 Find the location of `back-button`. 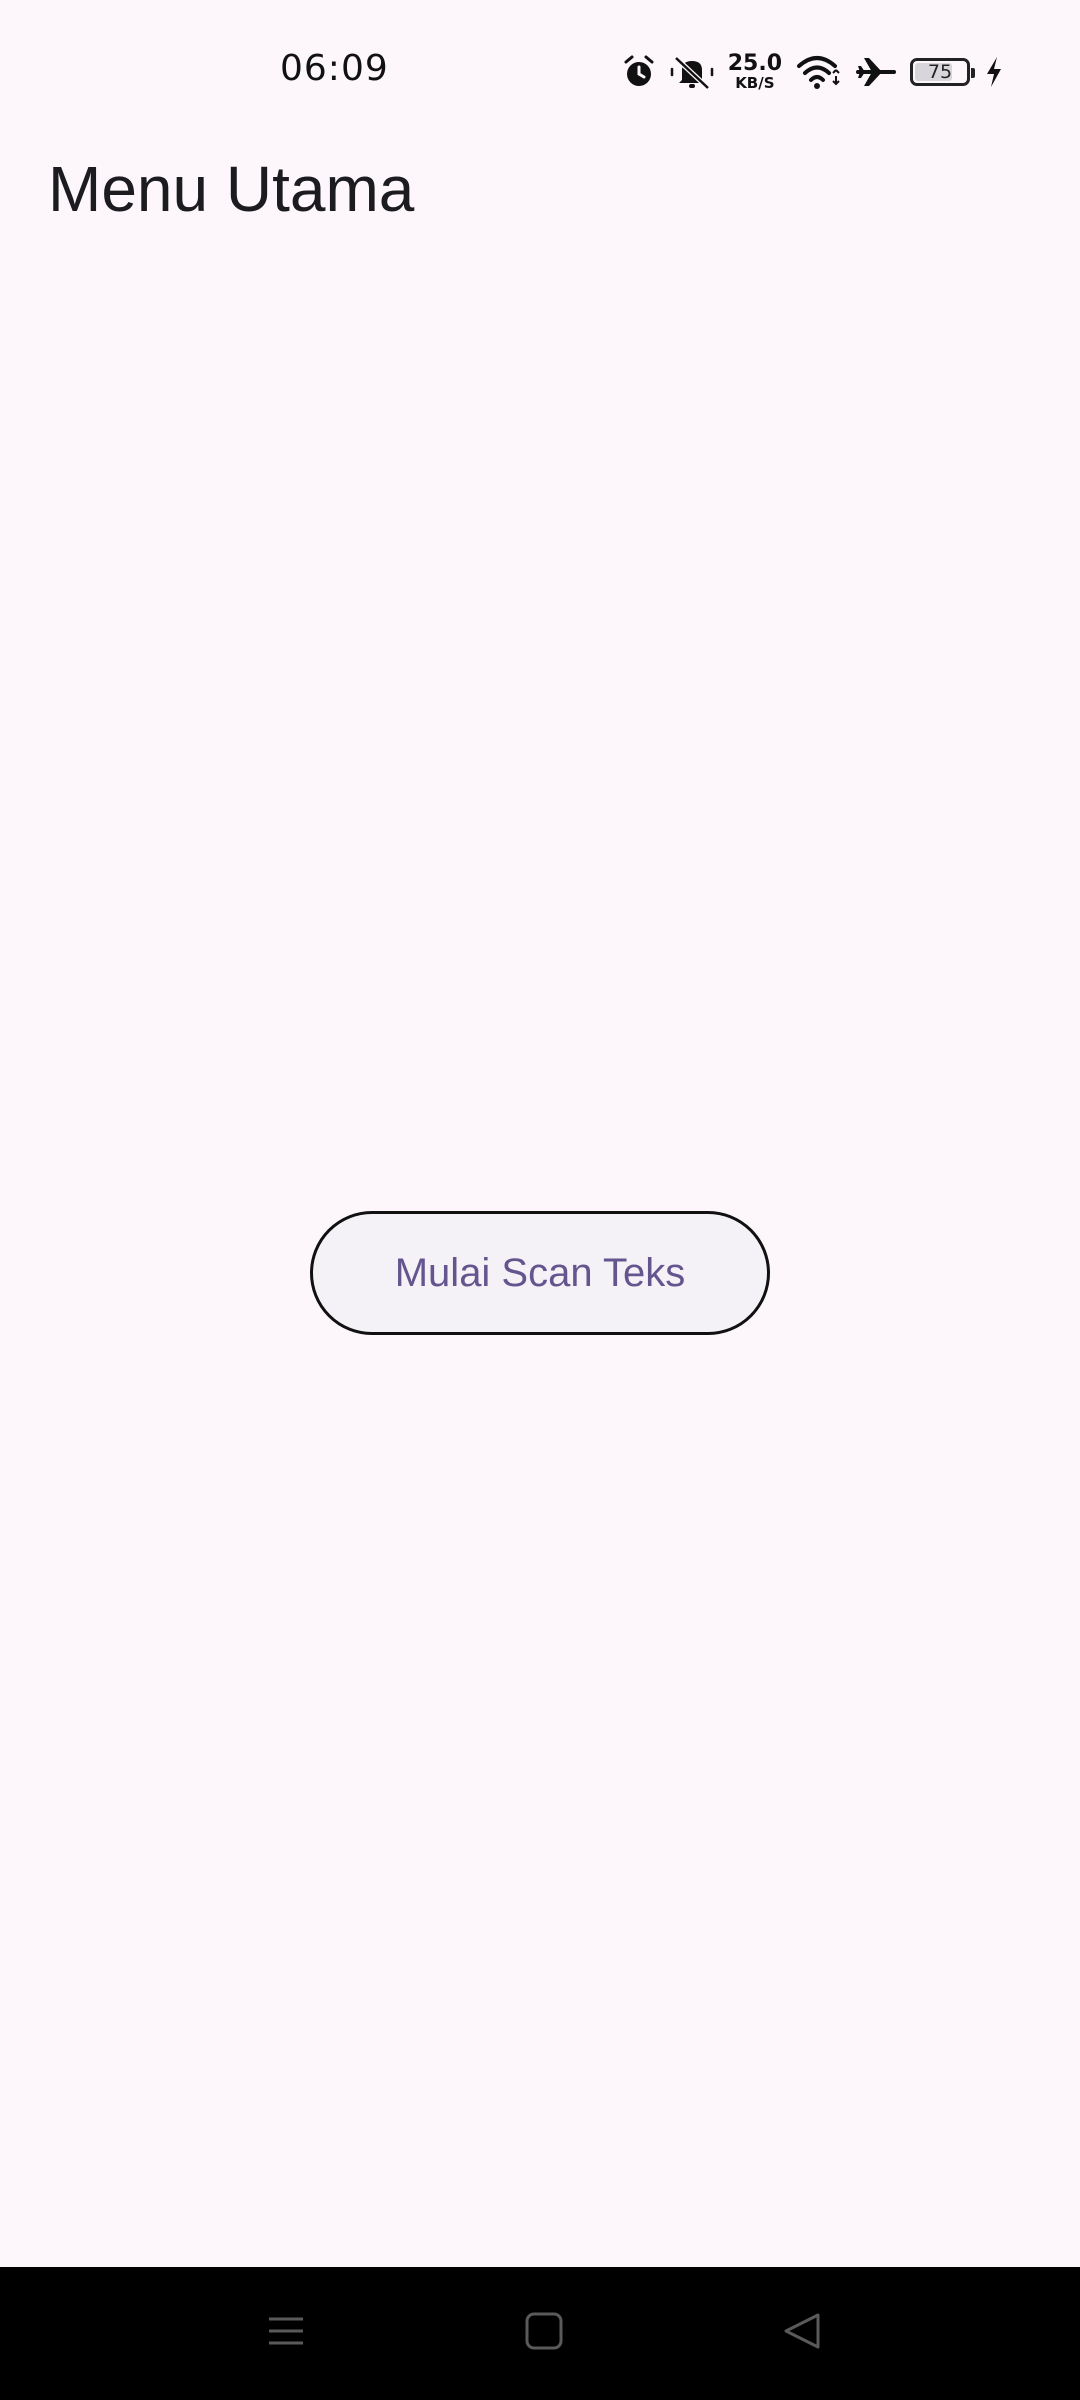

back-button is located at coordinates (802, 2333).